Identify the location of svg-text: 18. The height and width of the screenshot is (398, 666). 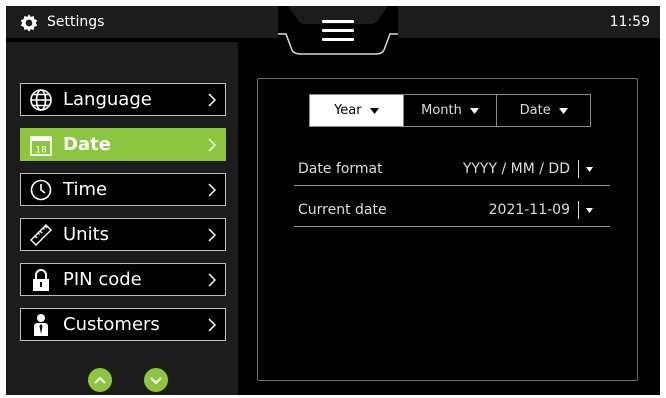
(41, 151).